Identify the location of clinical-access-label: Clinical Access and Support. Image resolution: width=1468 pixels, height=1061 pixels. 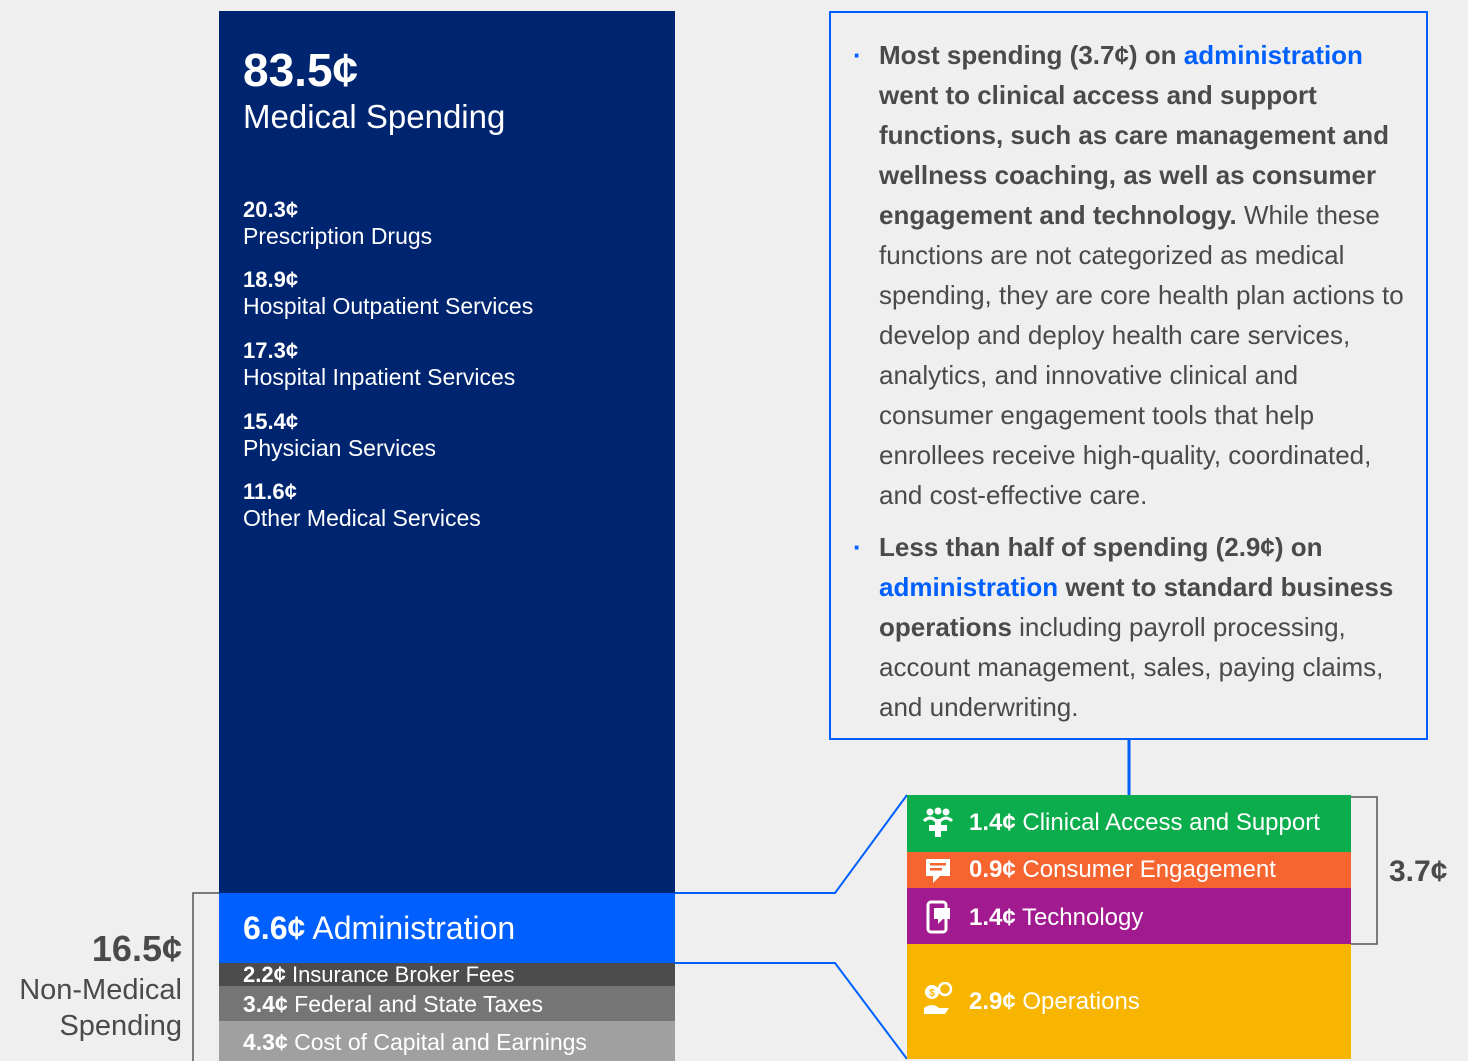
(1171, 822).